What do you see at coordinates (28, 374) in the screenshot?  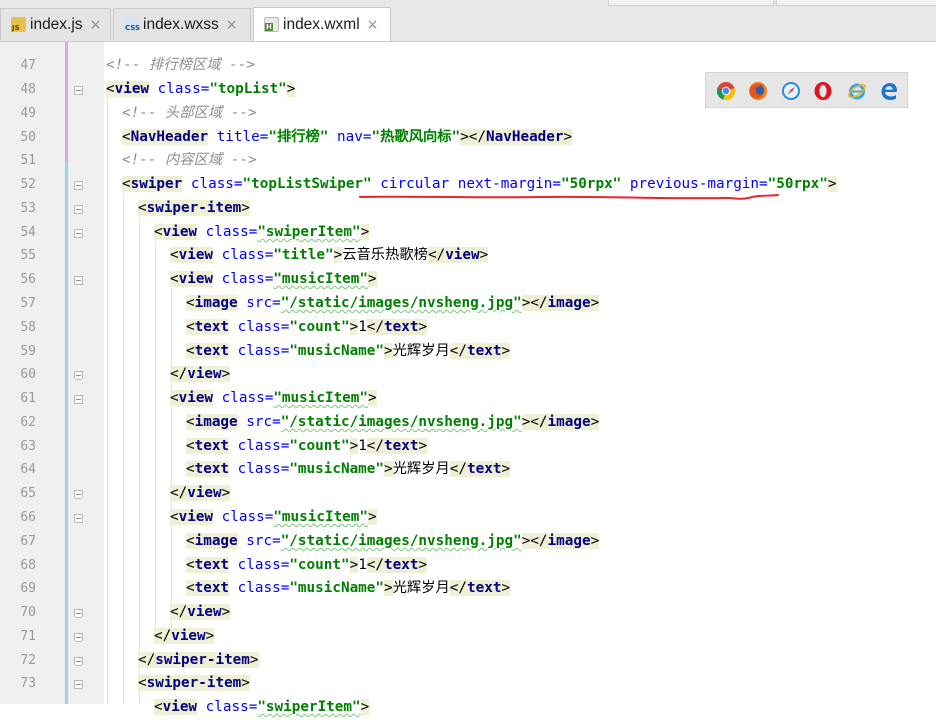 I see `line-number: 60` at bounding box center [28, 374].